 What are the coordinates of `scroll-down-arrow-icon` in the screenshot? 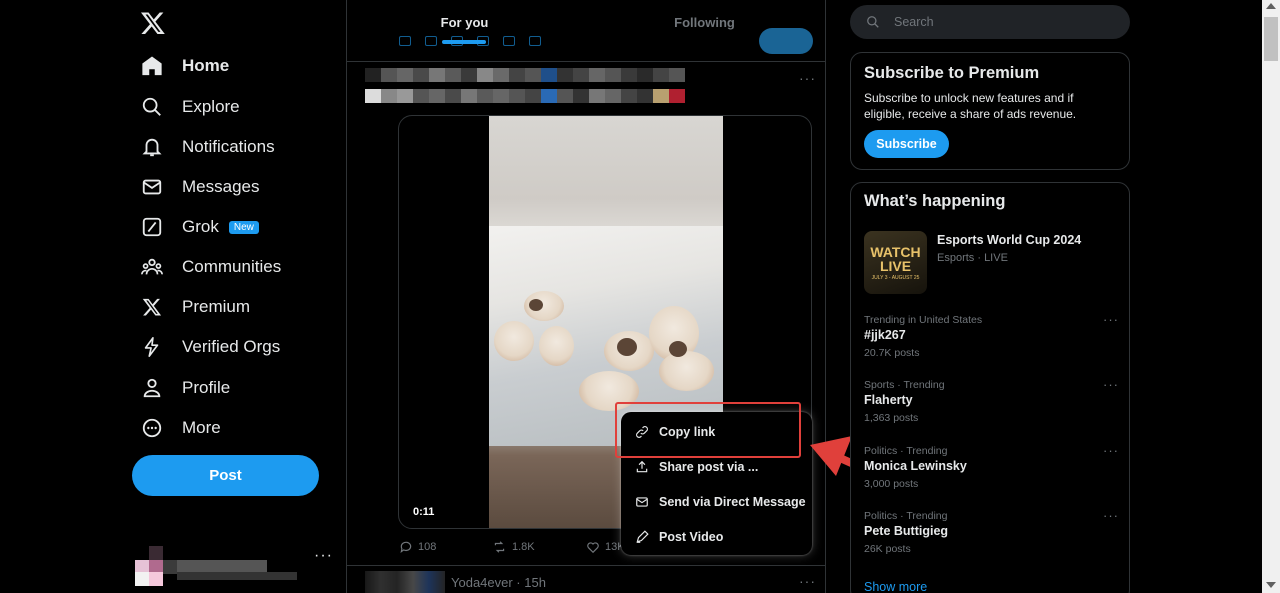 It's located at (1271, 585).